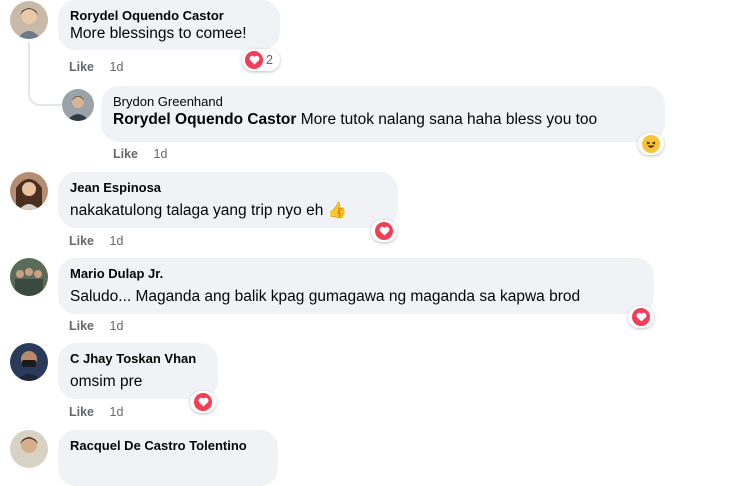 Image resolution: width=750 pixels, height=486 pixels. I want to click on comment-author: Rorydel Oquendo Castor, so click(169, 15).